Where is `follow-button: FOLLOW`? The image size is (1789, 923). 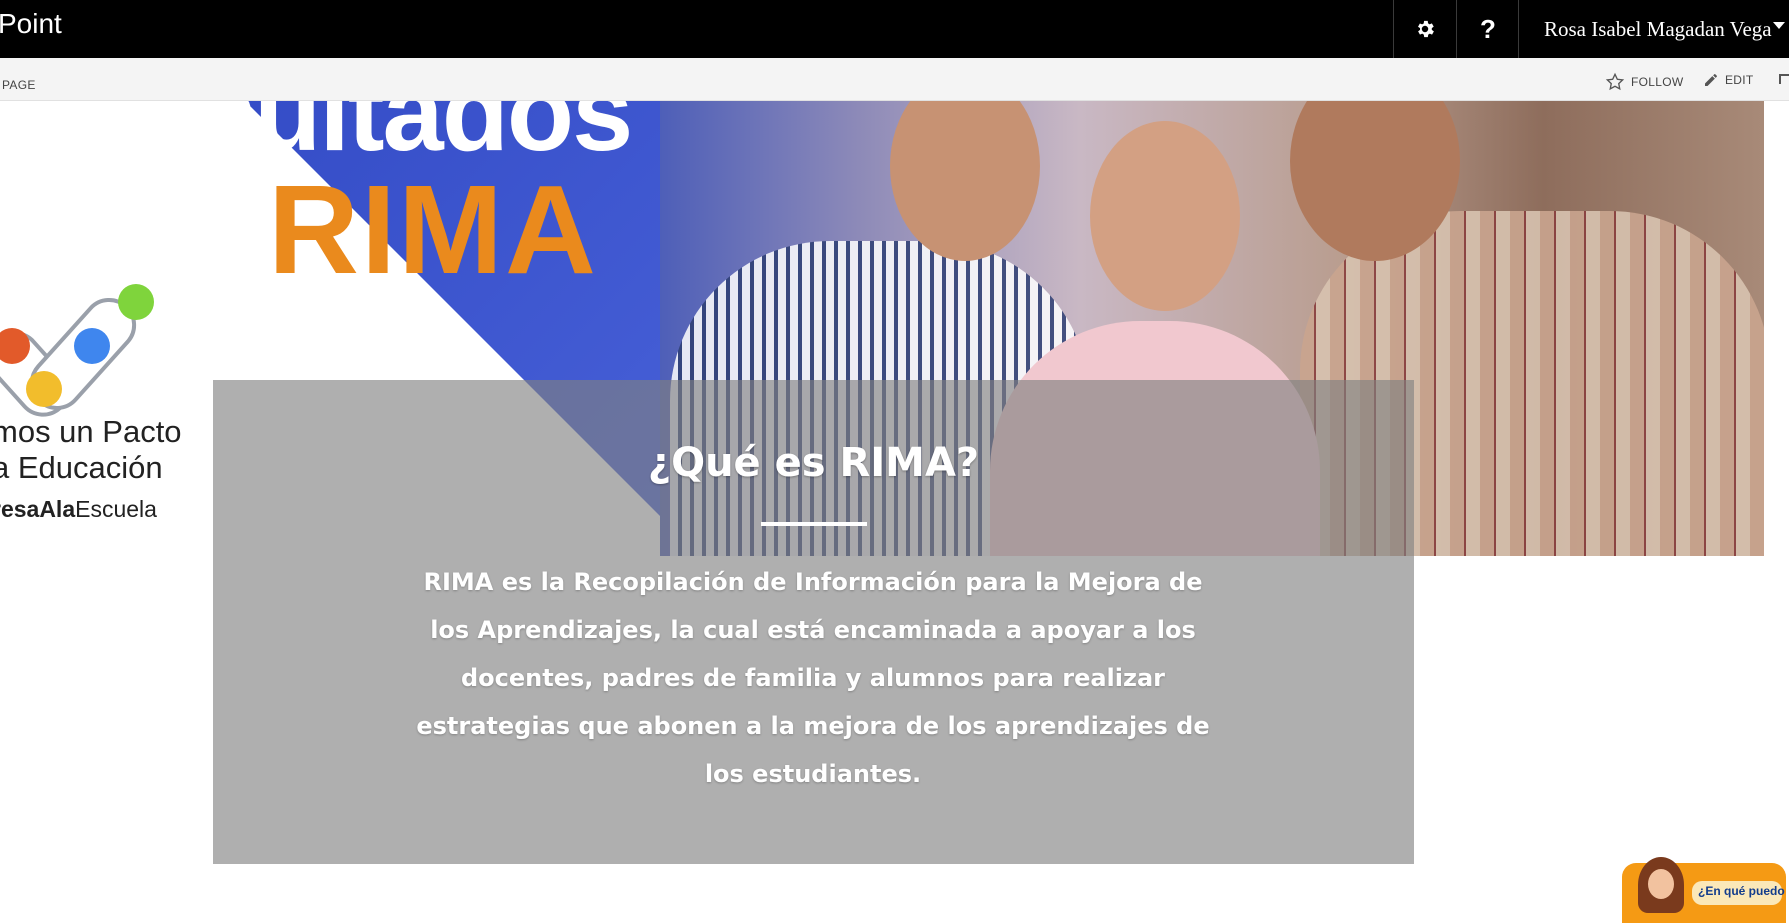
follow-button: FOLLOW is located at coordinates (1644, 82).